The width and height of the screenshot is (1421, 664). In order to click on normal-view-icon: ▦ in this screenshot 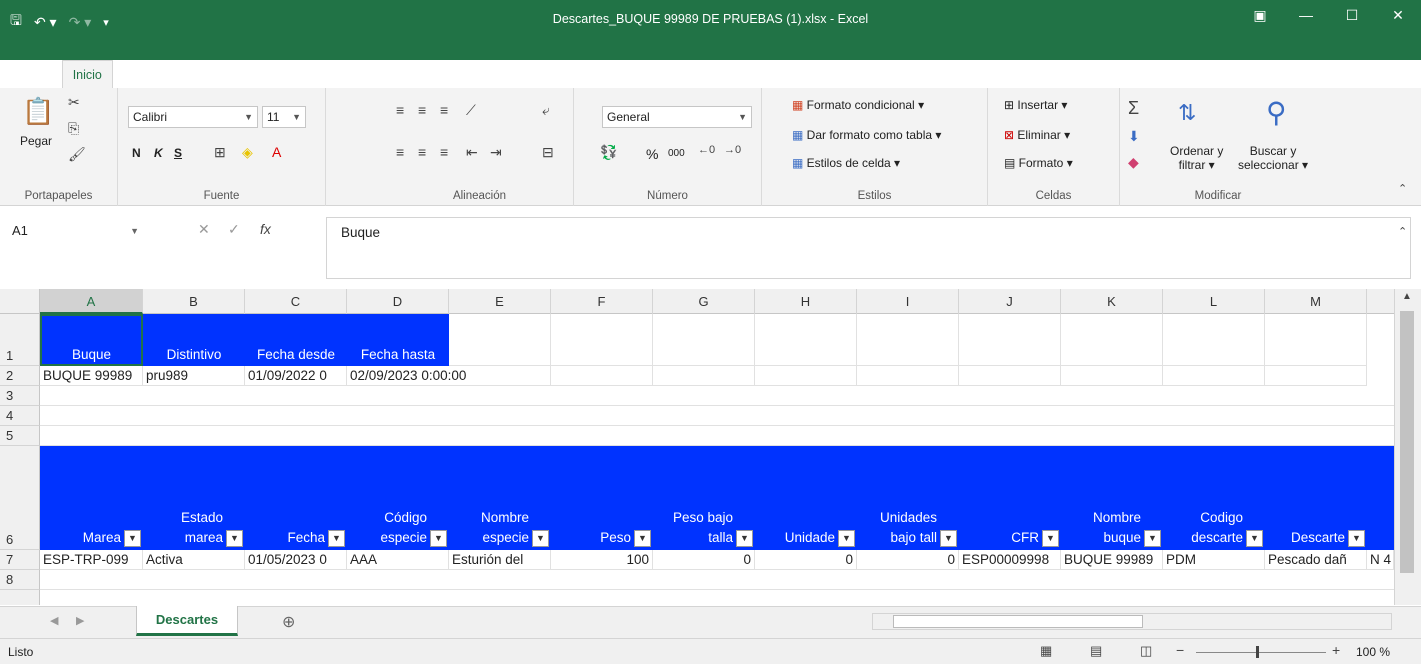, I will do `click(1046, 651)`.